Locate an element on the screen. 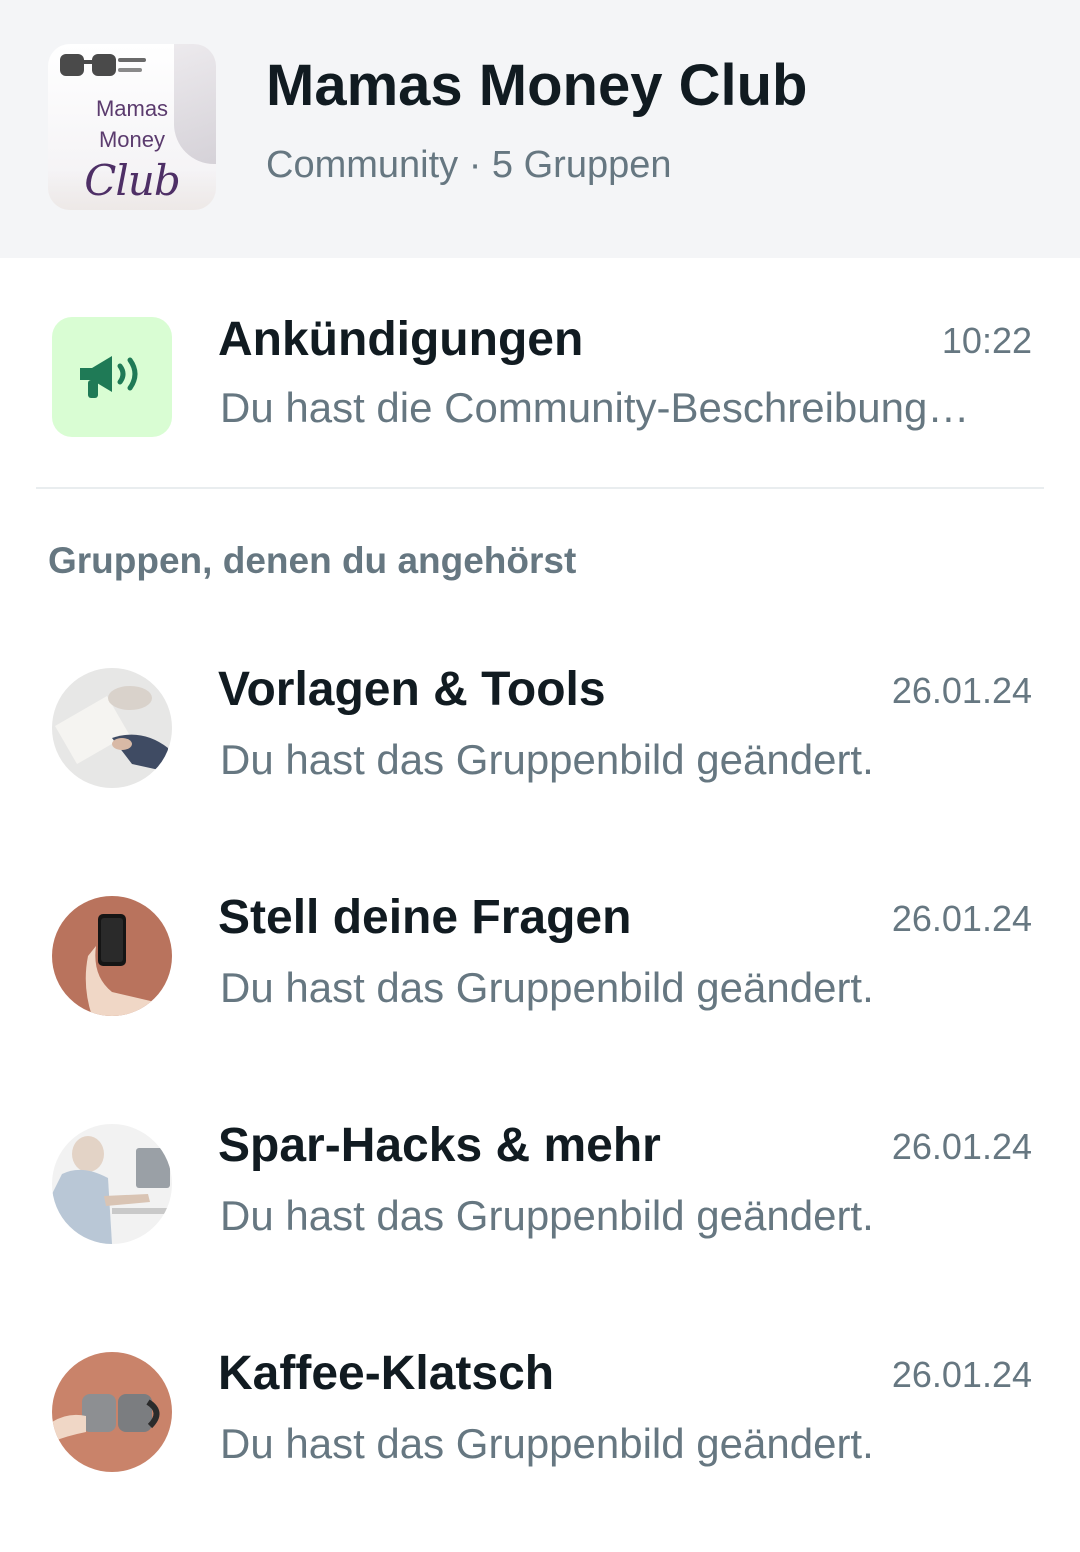  sunglasses-image is located at coordinates (103, 65).